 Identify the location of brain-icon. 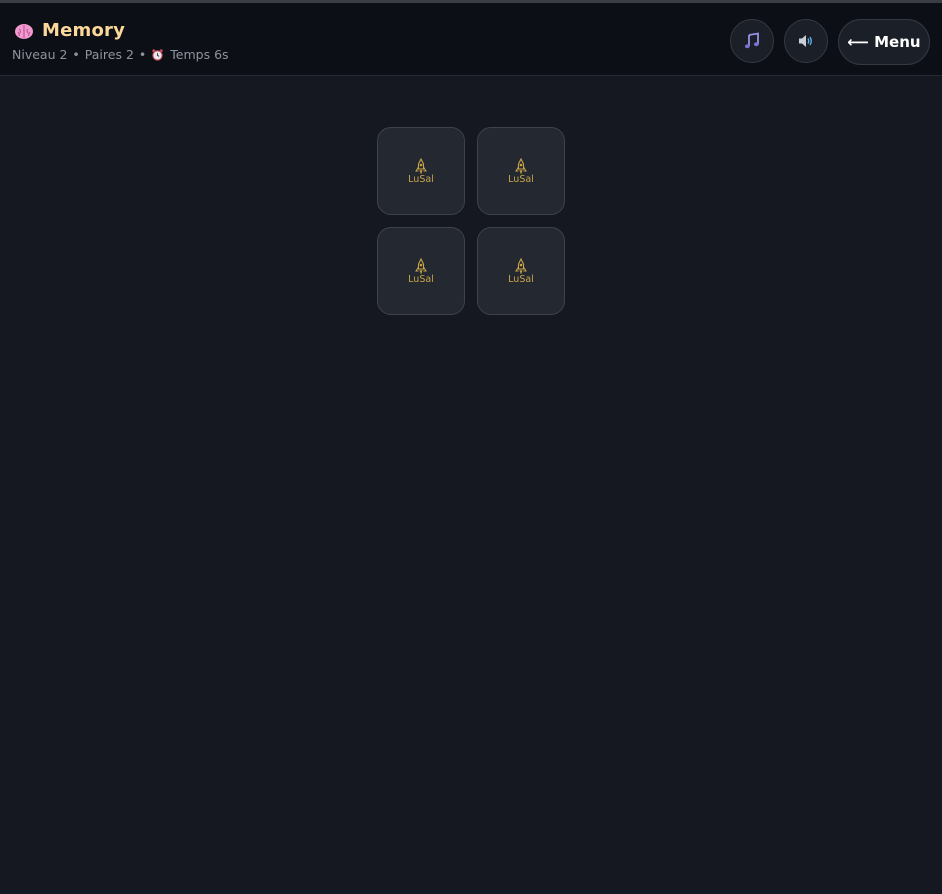
(24, 31).